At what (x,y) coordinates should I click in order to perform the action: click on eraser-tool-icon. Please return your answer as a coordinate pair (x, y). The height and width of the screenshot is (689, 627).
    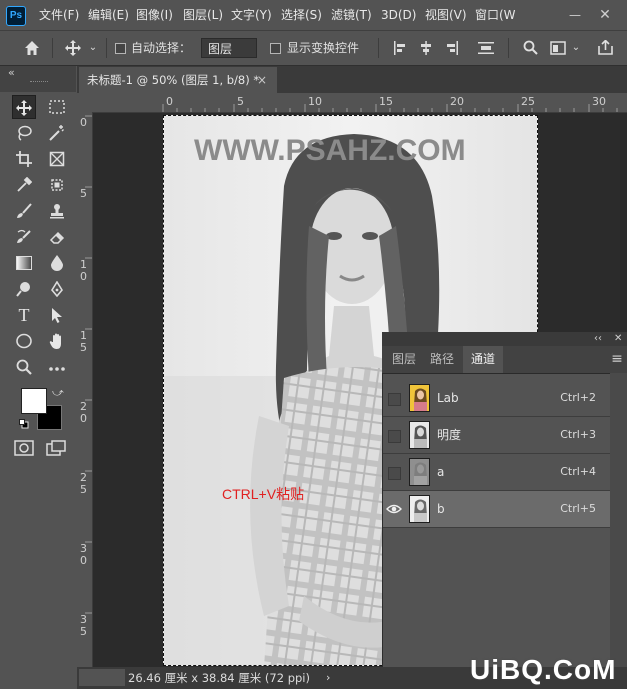
    Looking at the image, I should click on (57, 237).